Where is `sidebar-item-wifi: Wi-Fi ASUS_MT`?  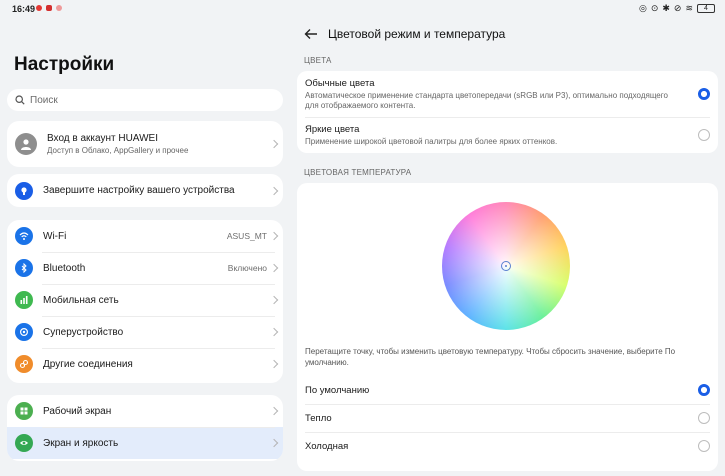
sidebar-item-wifi: Wi-Fi ASUS_MT is located at coordinates (145, 236).